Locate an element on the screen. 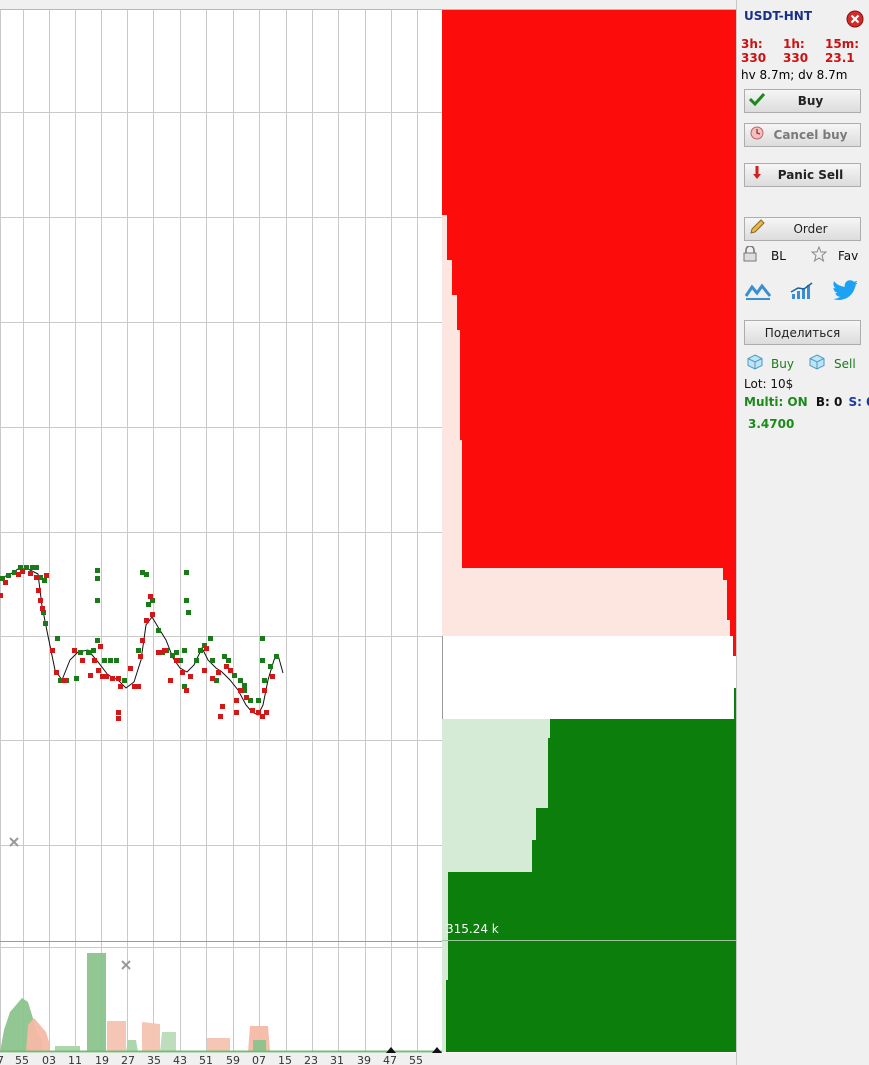 The height and width of the screenshot is (1065, 869). panic-sell-label: Panic Sell is located at coordinates (810, 175).